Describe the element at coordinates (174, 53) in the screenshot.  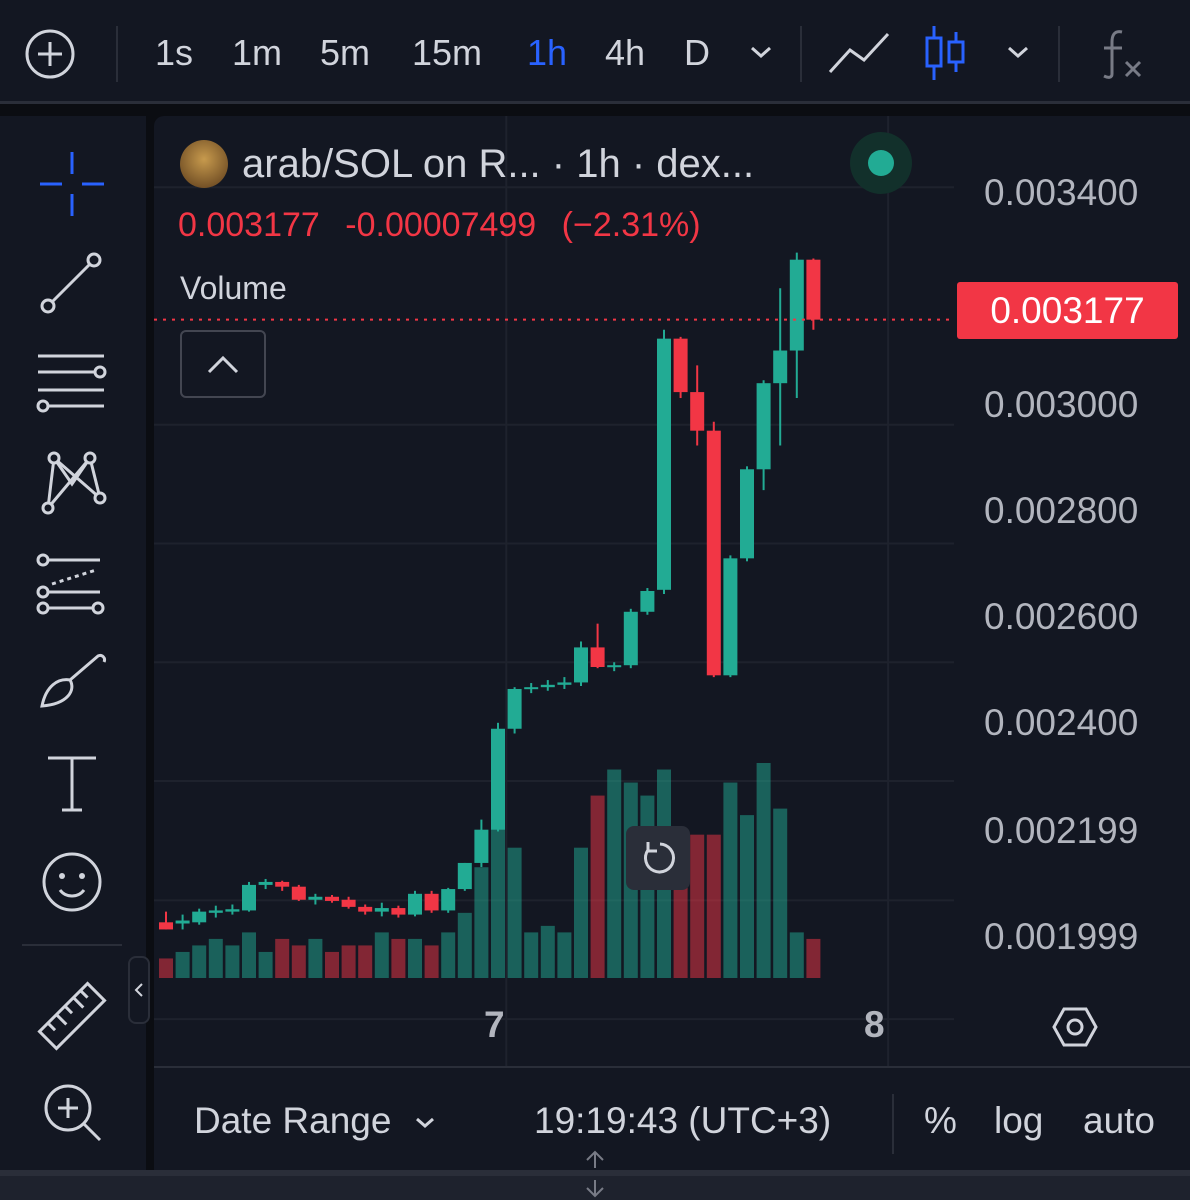
I see `timeframe-1s: 1s` at that location.